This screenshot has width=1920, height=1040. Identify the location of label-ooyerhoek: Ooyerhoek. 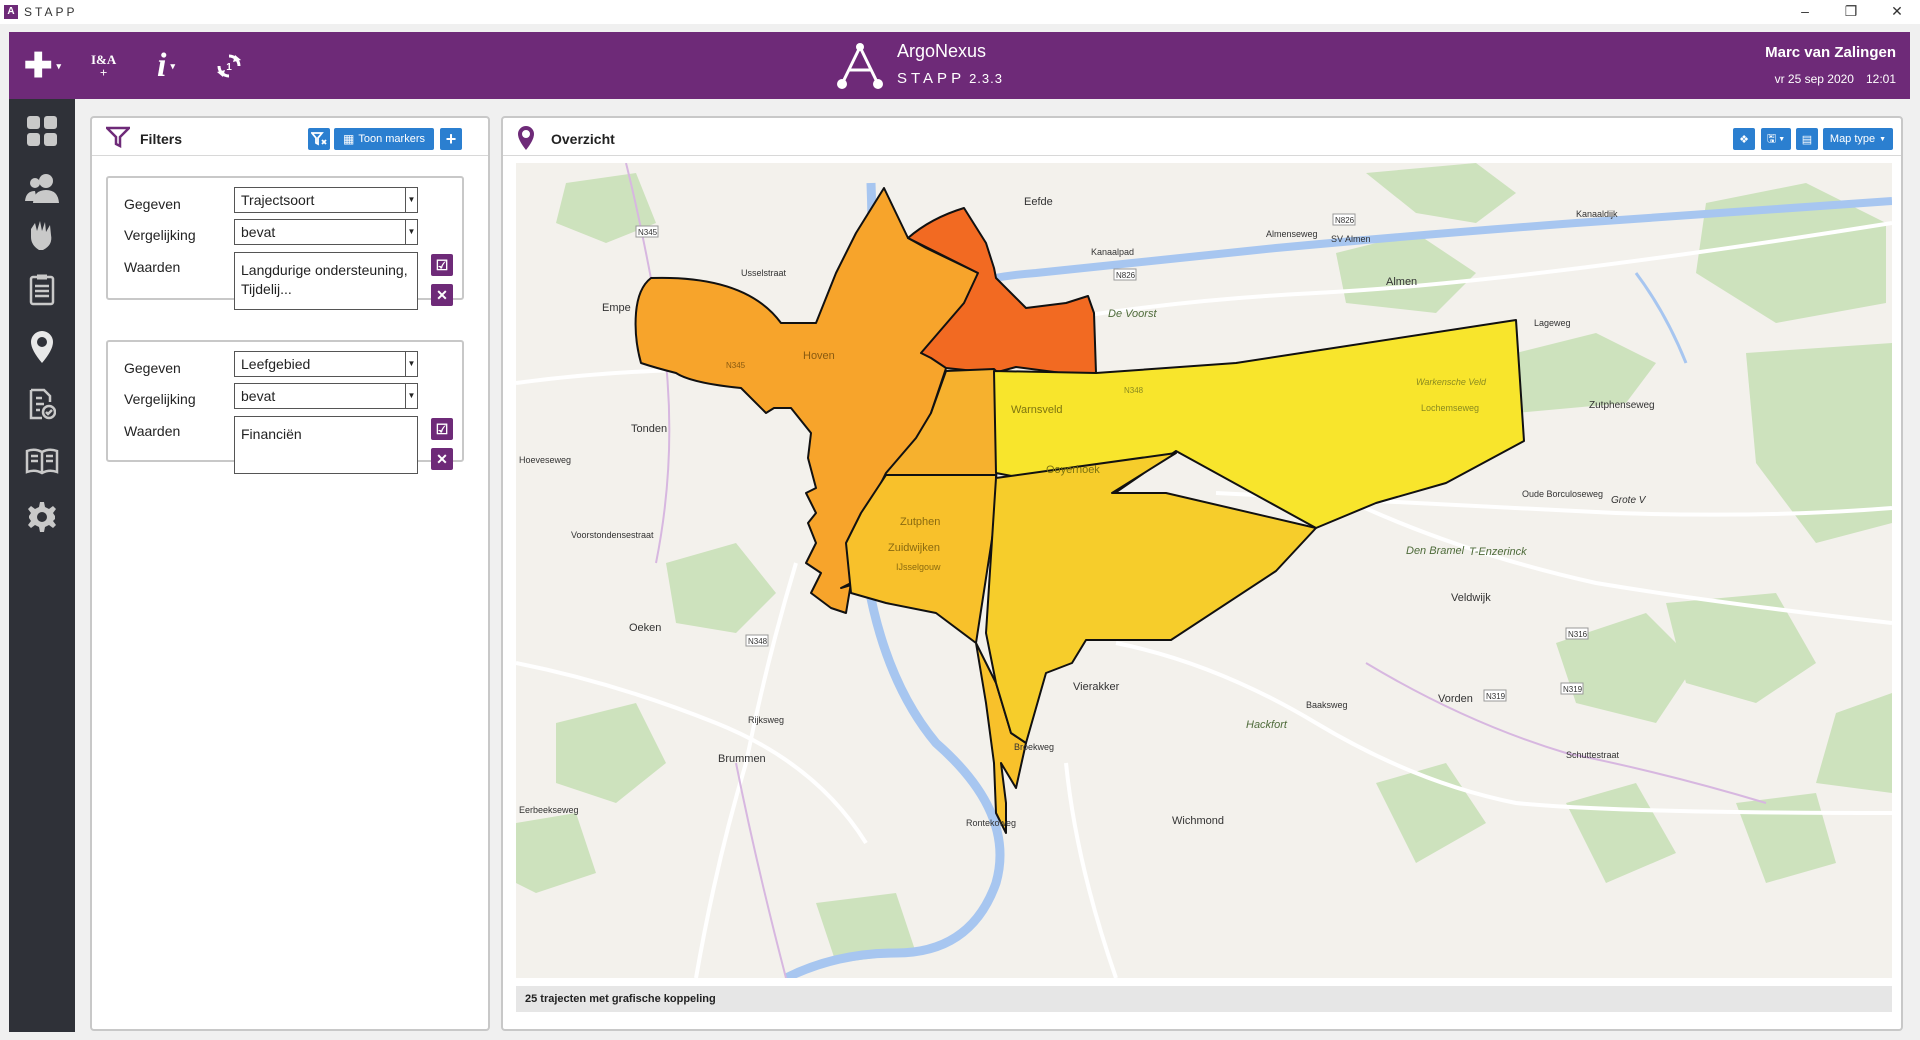
(1073, 470).